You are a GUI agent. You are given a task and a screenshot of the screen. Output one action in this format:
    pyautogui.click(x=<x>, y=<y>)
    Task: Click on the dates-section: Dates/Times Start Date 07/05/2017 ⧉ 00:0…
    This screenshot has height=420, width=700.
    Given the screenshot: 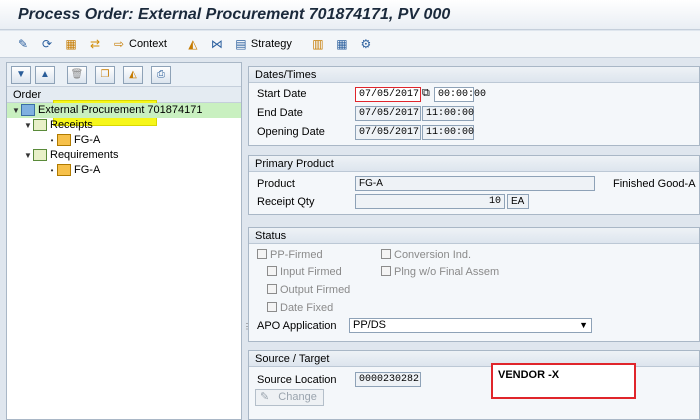 What is the action you would take?
    pyautogui.click(x=474, y=106)
    